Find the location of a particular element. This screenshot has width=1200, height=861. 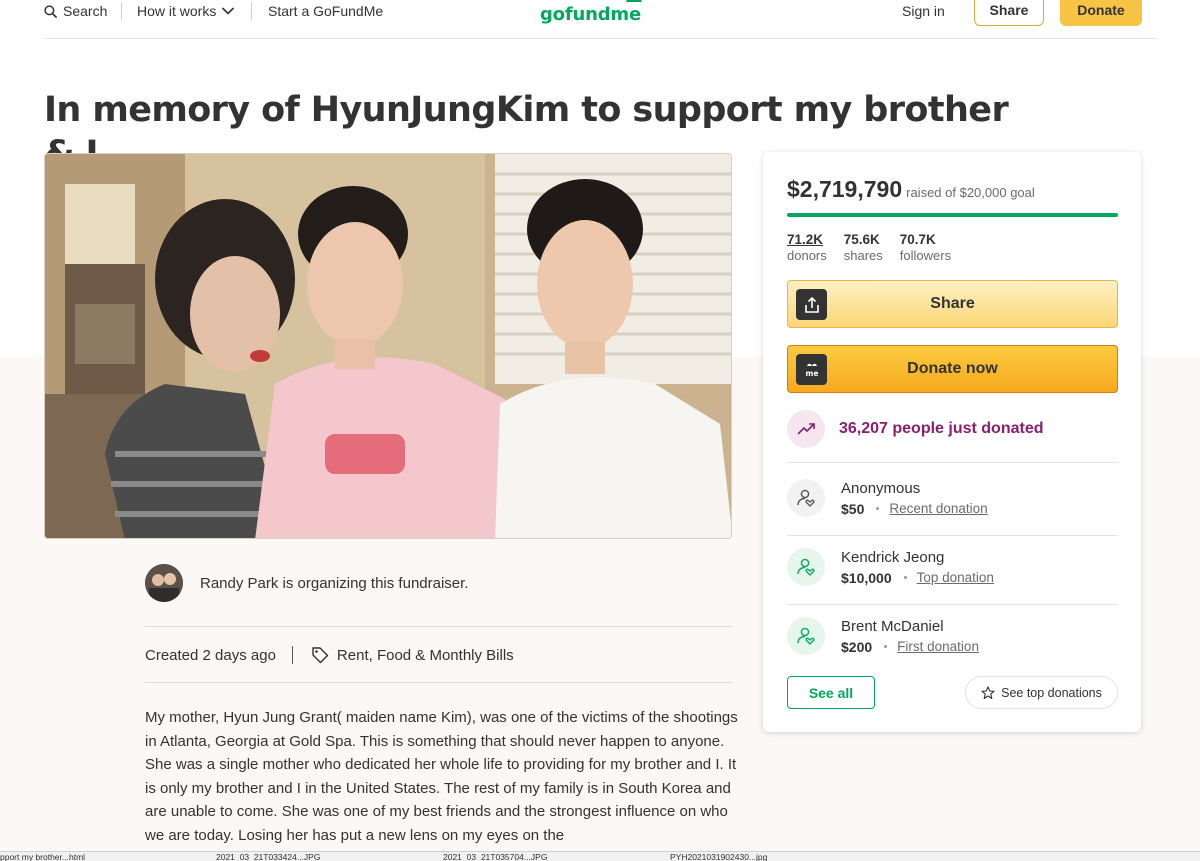

donor-name: Kendrick Jeong is located at coordinates (893, 557).